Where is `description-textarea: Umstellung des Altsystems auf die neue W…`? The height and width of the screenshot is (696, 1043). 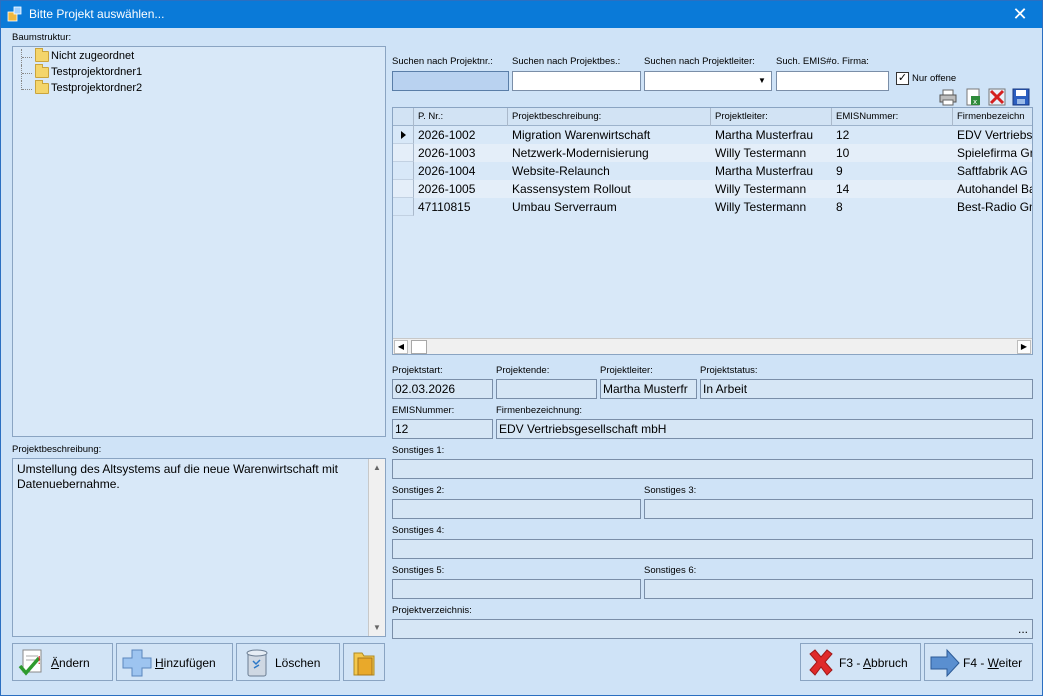
description-textarea: Umstellung des Altsystems auf die neue W… is located at coordinates (199, 547).